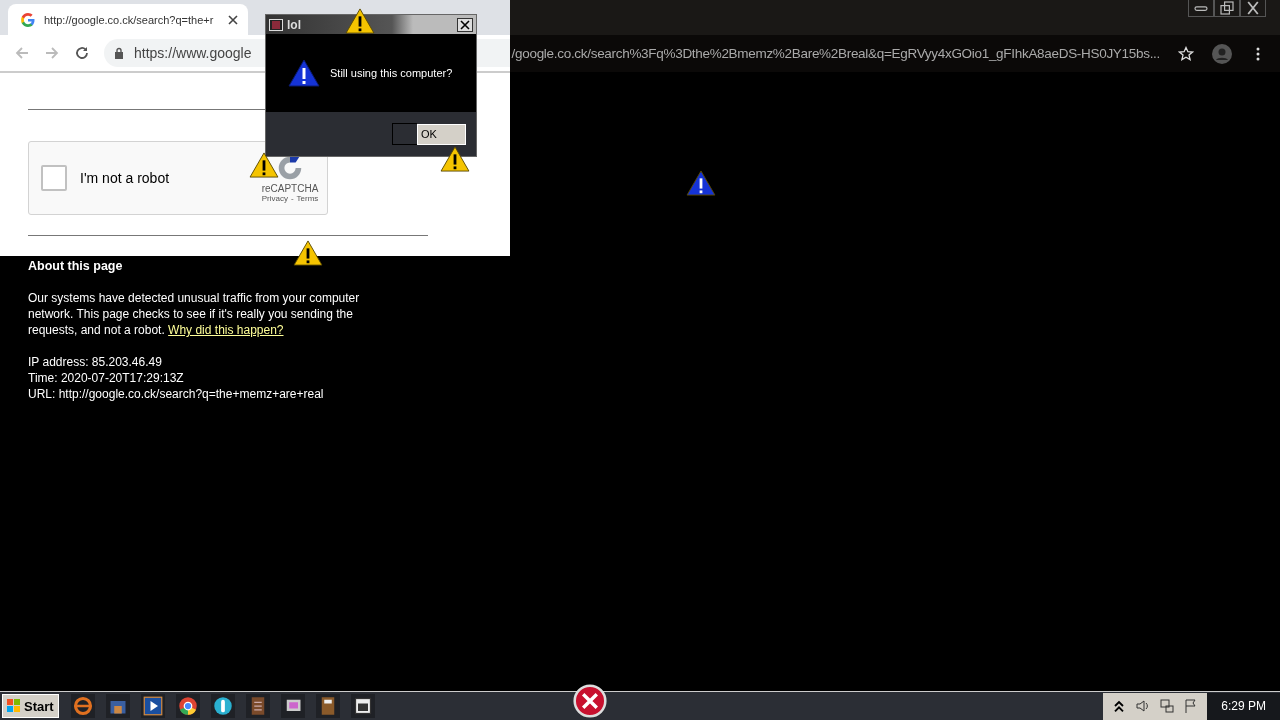 This screenshot has width=1280, height=720. Describe the element at coordinates (82, 53) in the screenshot. I see `reload-icon` at that location.